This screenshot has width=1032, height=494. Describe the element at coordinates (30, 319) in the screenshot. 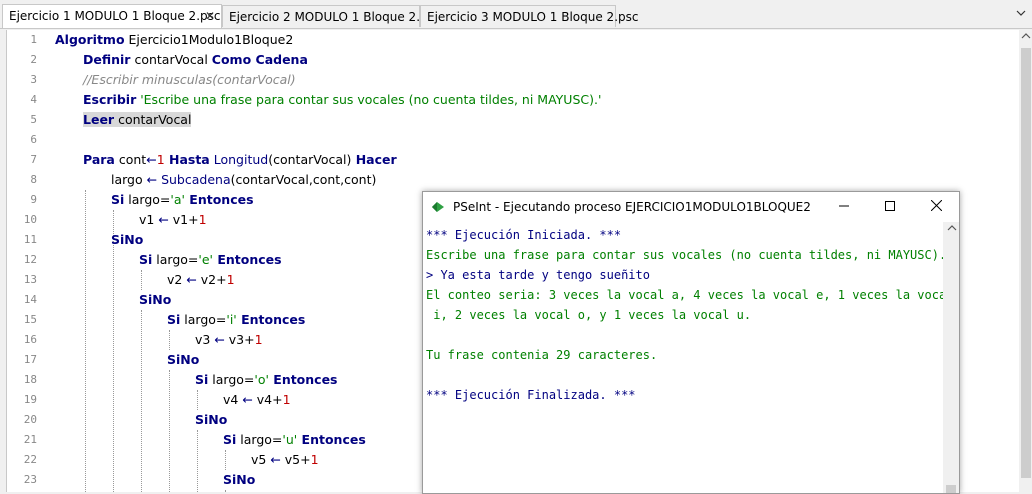

I see `line-number: 15` at that location.